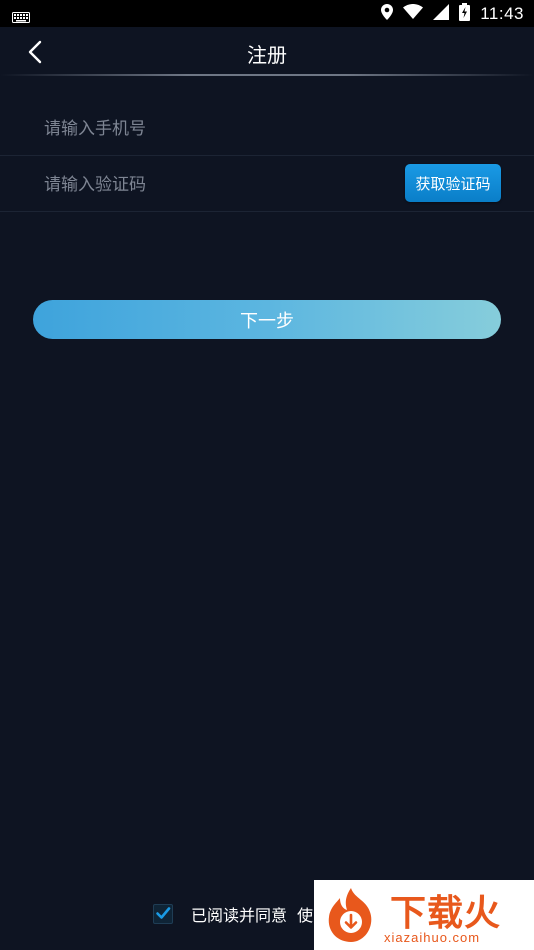 This screenshot has width=534, height=950. Describe the element at coordinates (465, 13) in the screenshot. I see `battery-icon` at that location.